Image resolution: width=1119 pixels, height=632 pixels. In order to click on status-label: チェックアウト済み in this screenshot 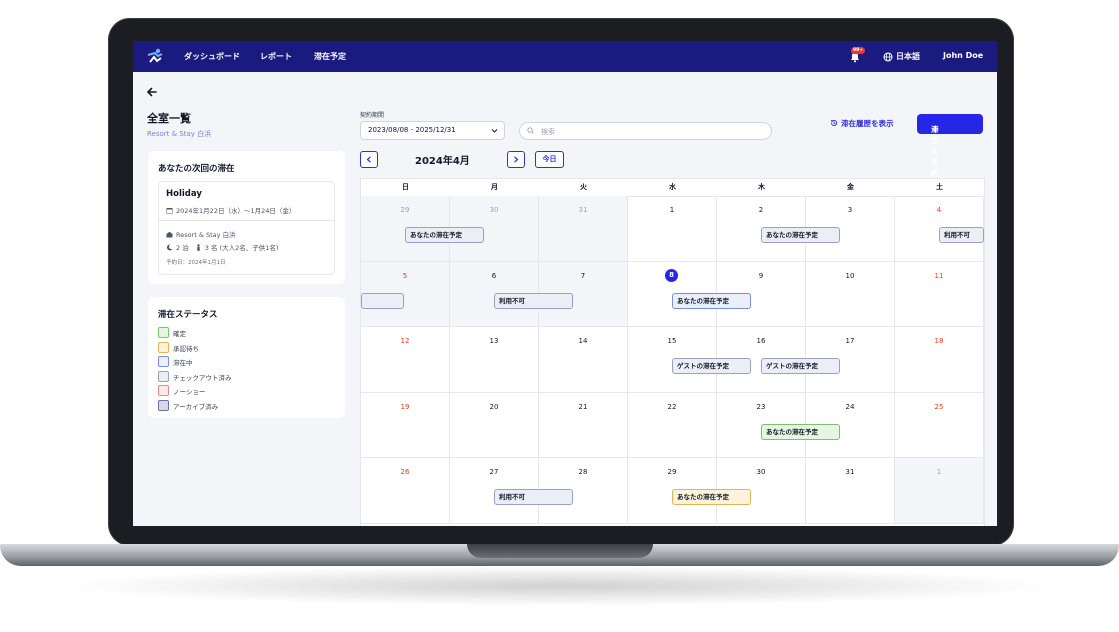, I will do `click(202, 377)`.